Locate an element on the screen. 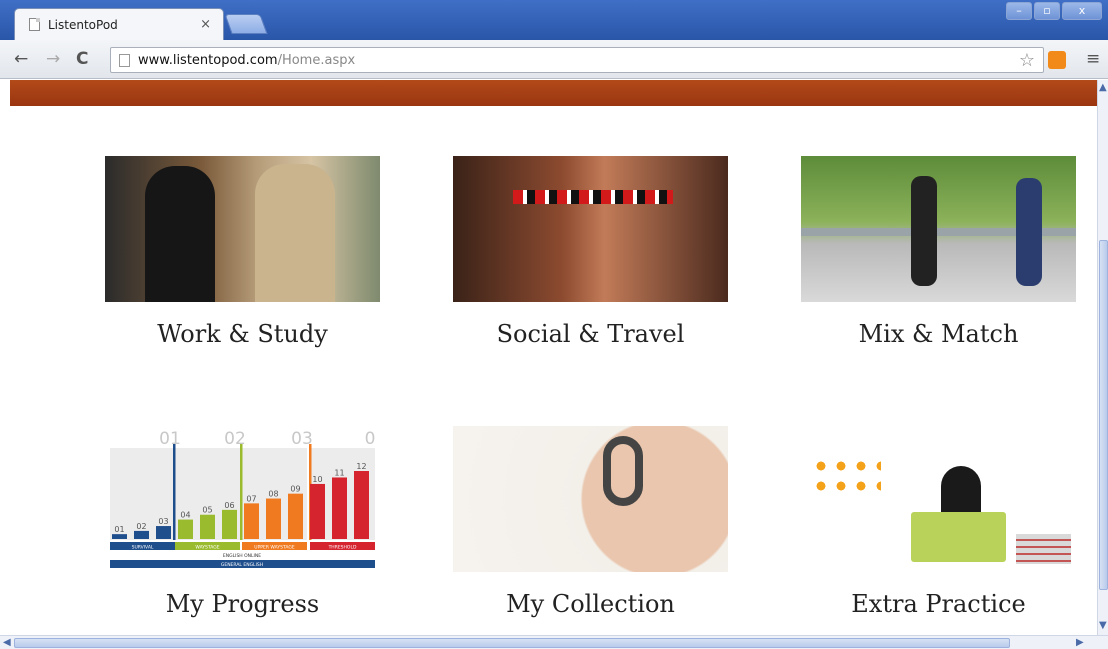 The height and width of the screenshot is (649, 1108). tile-label: Mix & Match is located at coordinates (938, 334).